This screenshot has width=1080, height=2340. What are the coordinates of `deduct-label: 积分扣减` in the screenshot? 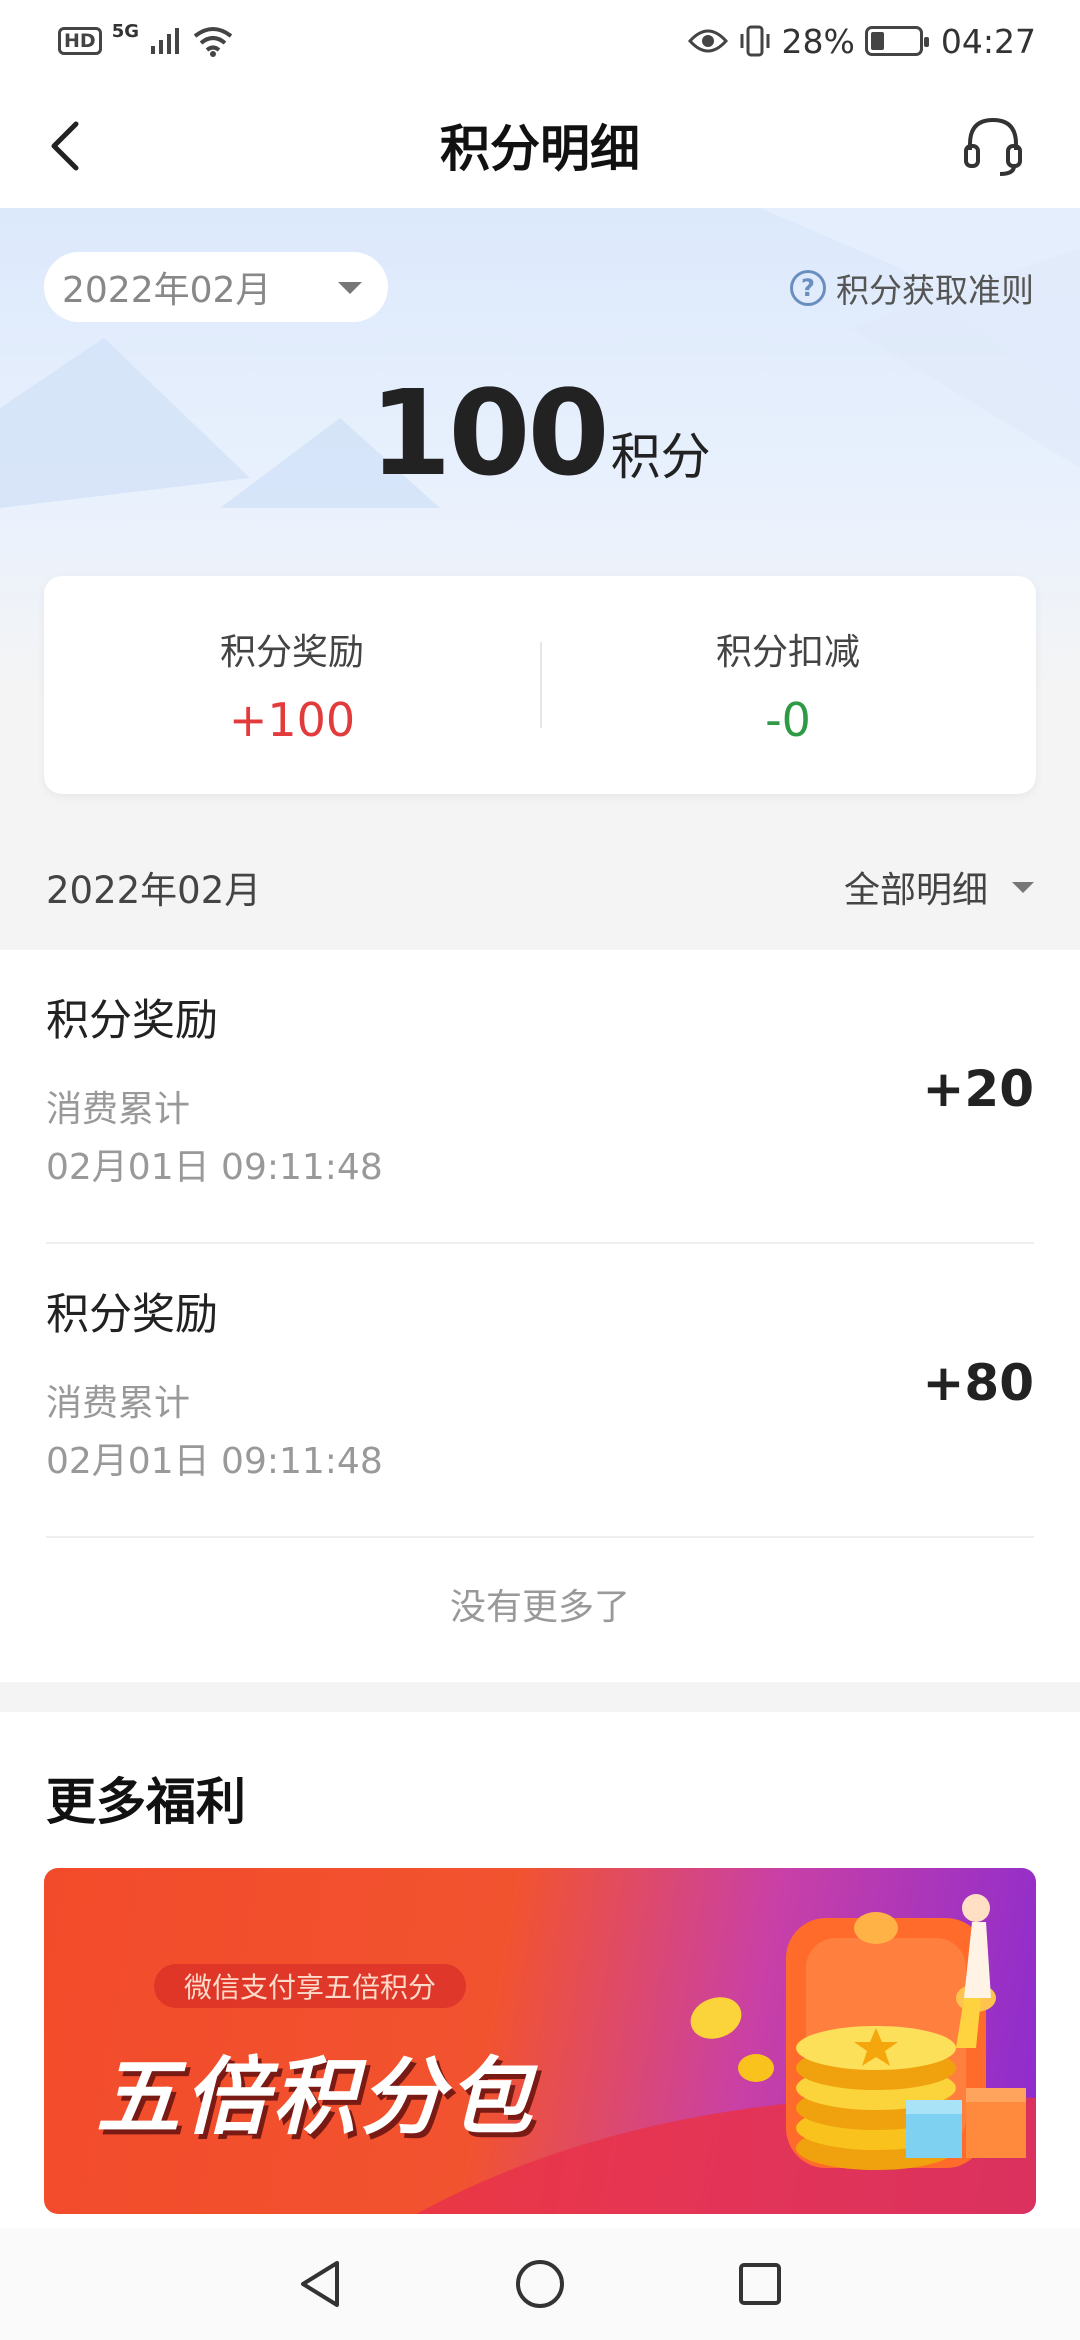 It's located at (787, 652).